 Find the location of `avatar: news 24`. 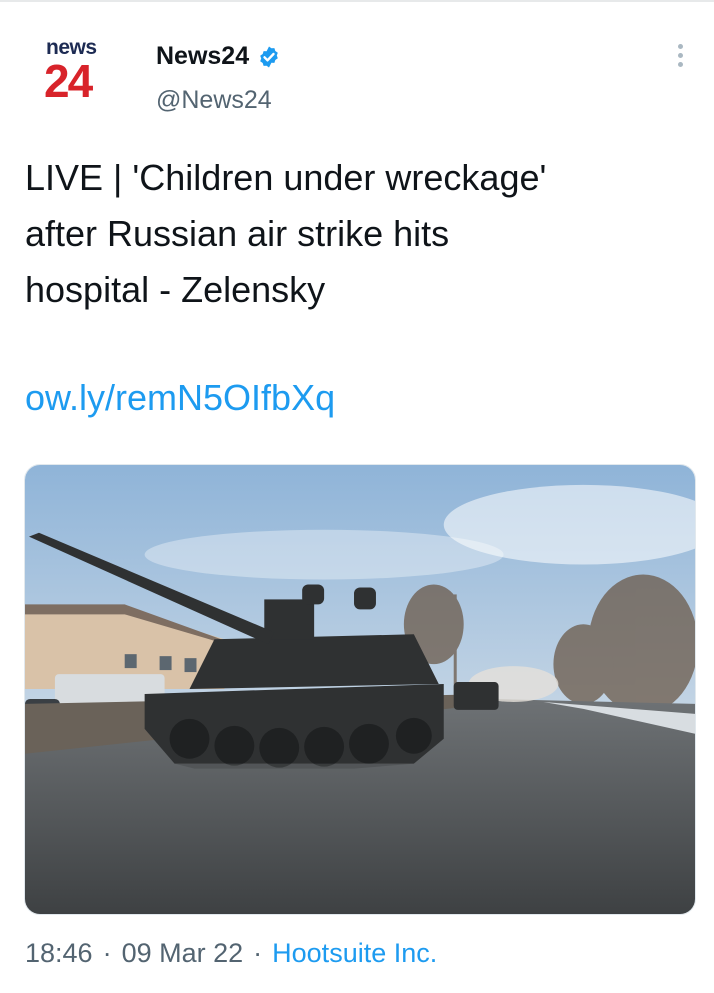

avatar: news 24 is located at coordinates (78, 78).